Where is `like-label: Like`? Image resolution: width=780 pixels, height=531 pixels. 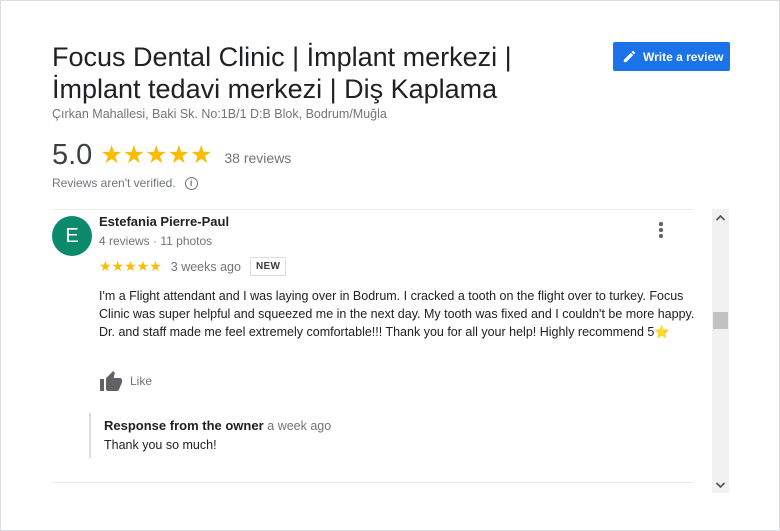
like-label: Like is located at coordinates (141, 381).